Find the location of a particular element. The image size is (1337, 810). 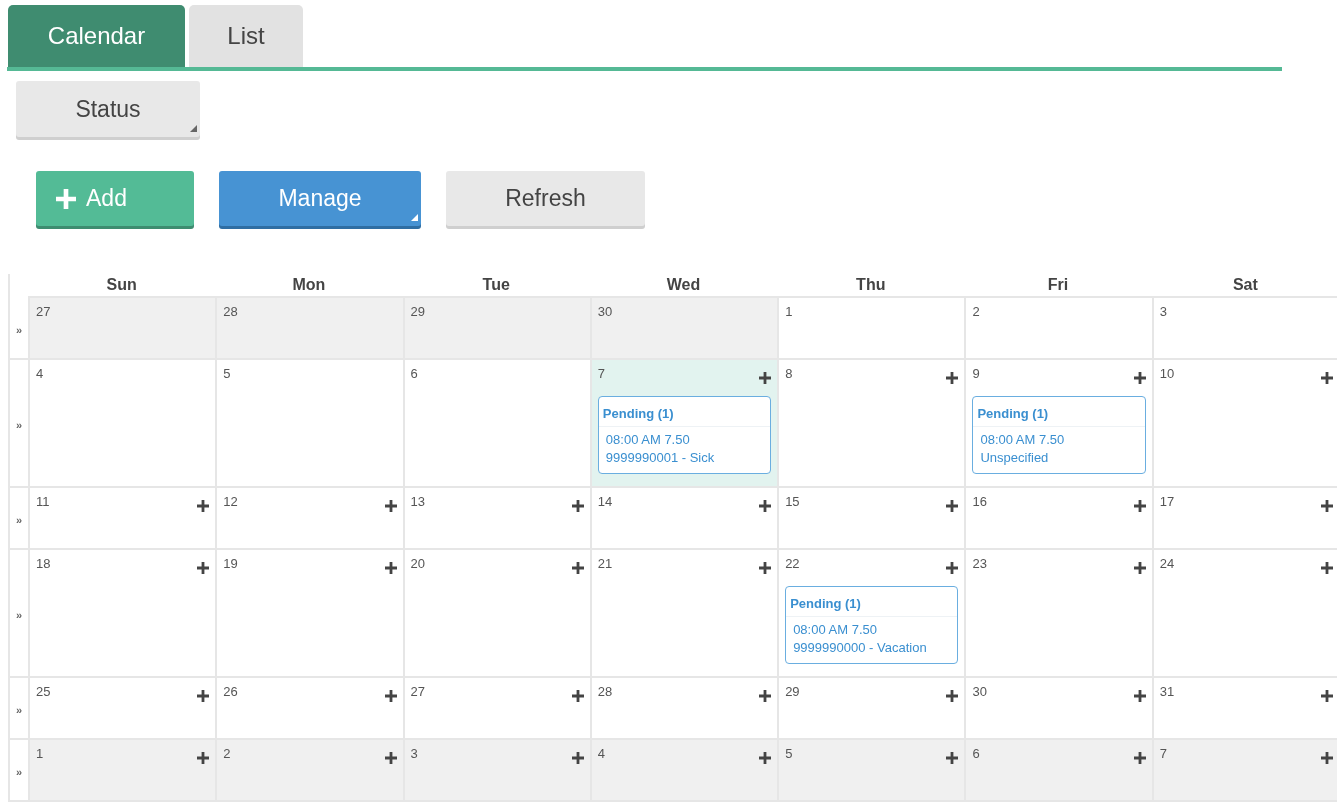

day-cell: 17 is located at coordinates (1244, 519).